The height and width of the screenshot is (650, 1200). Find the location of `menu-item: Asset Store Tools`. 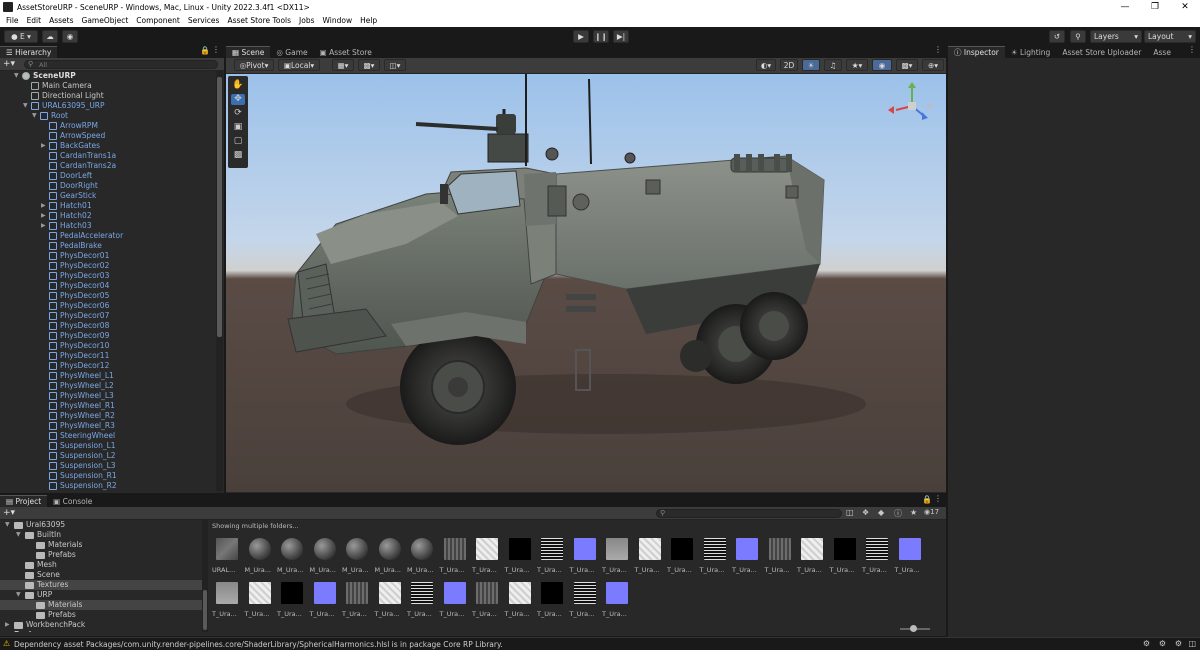

menu-item: Asset Store Tools is located at coordinates (259, 20).